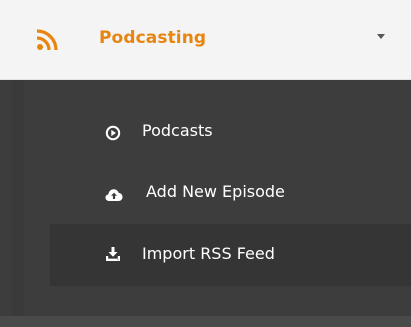 This screenshot has width=411, height=327. What do you see at coordinates (153, 38) in the screenshot?
I see `menu-title: Podcasting` at bounding box center [153, 38].